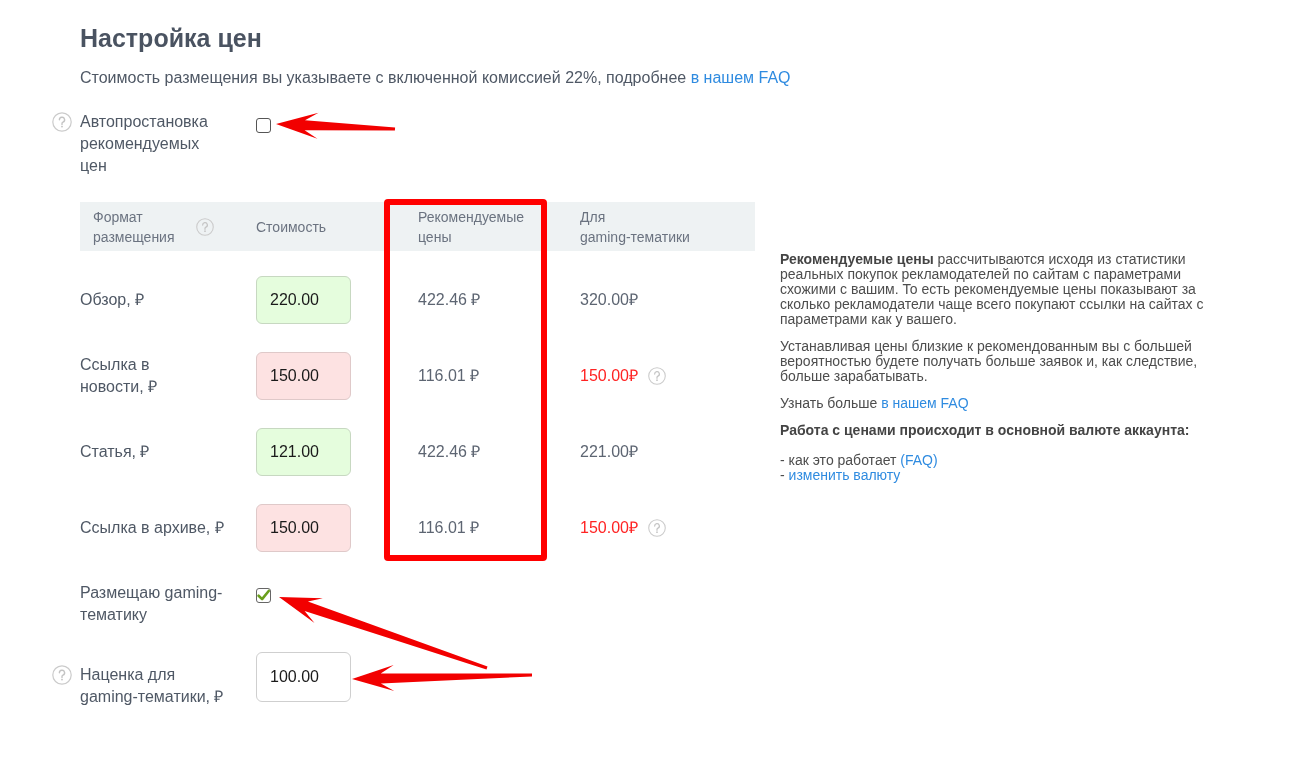  I want to click on format-label: Ссылка в новости, ₽, so click(119, 376).